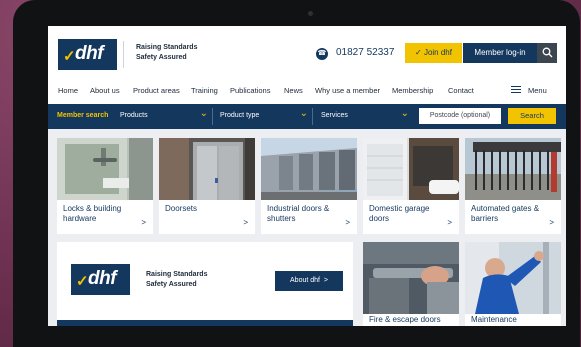 Image resolution: width=581 pixels, height=347 pixels. Describe the element at coordinates (134, 115) in the screenshot. I see `products-dropdown-label: Products` at that location.